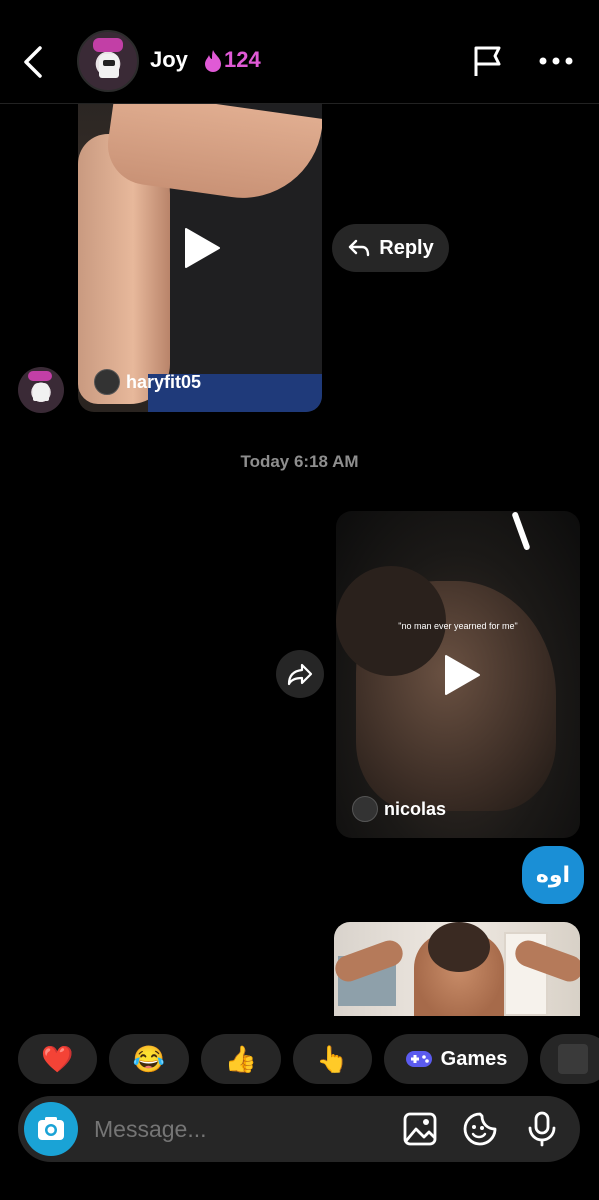 Image resolution: width=599 pixels, height=1200 pixels. I want to click on reply-arrow-icon, so click(359, 248).